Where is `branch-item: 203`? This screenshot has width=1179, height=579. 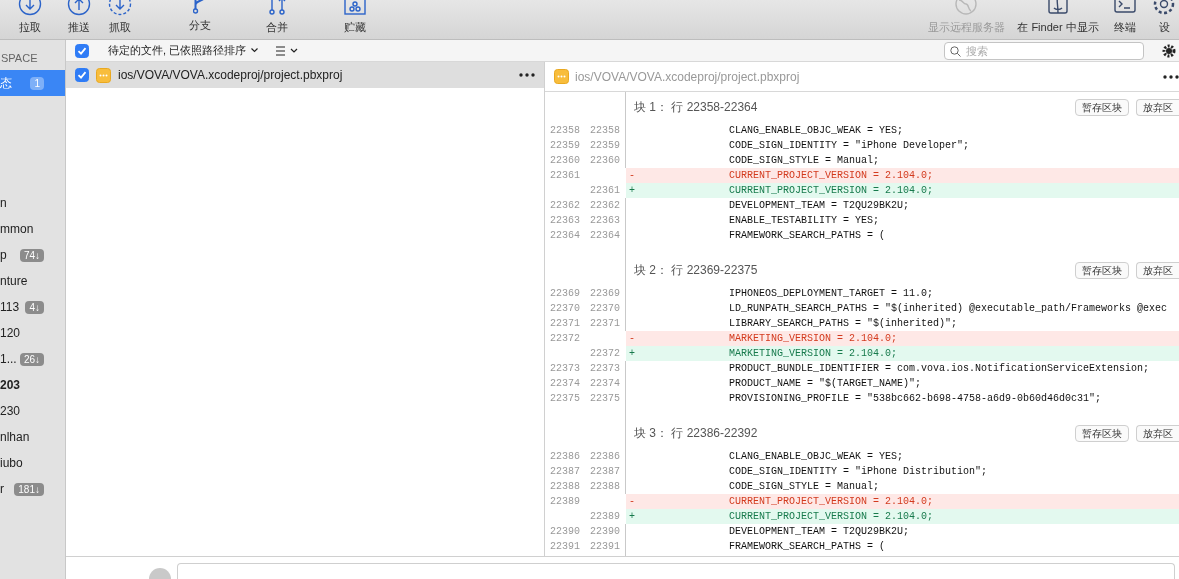
branch-item: 203 is located at coordinates (32, 385).